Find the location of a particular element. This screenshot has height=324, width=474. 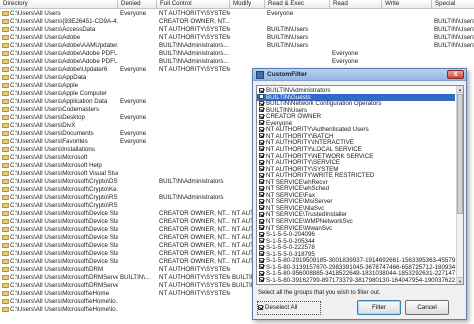

column-header: Read & Exec is located at coordinates (297, 4).